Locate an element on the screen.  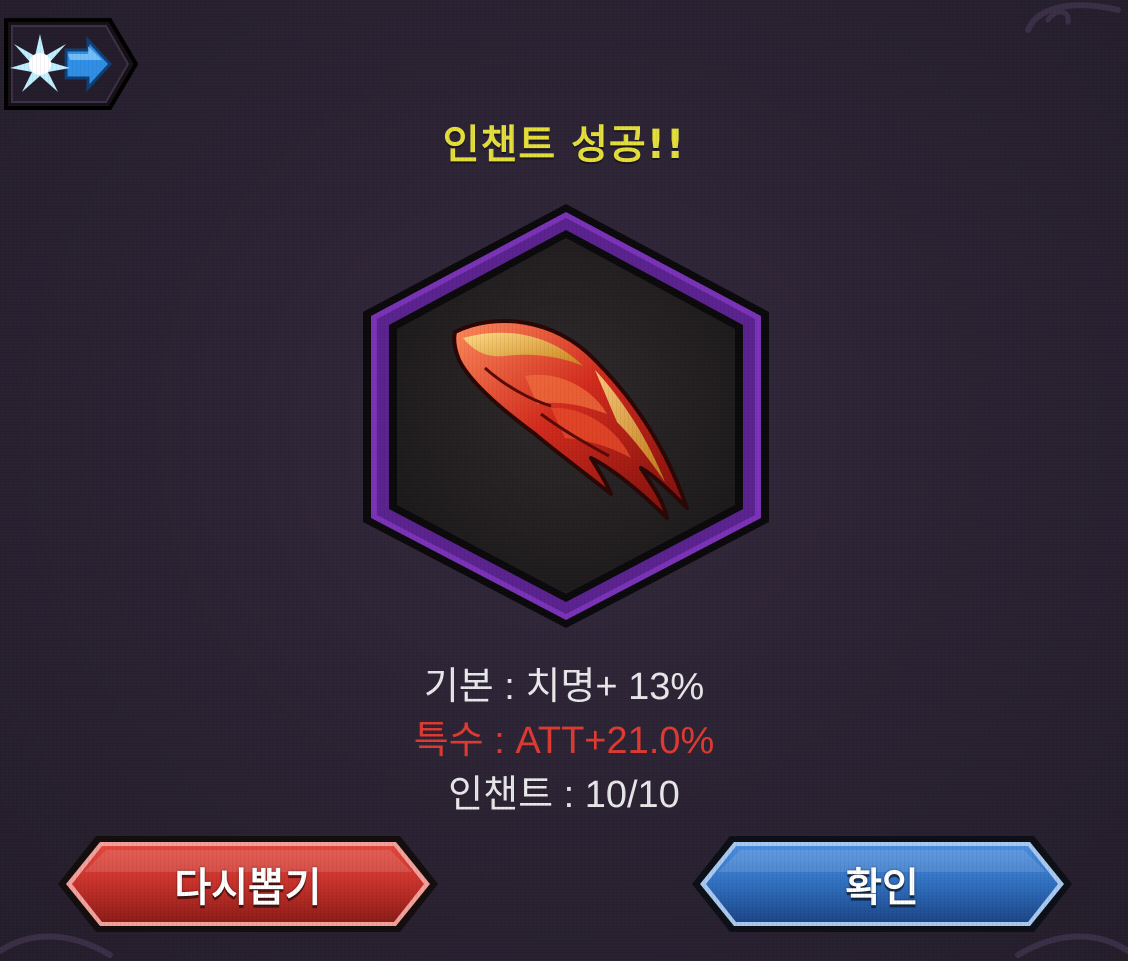
base-stat: 기본 : 치명+ 13% is located at coordinates (564, 687).